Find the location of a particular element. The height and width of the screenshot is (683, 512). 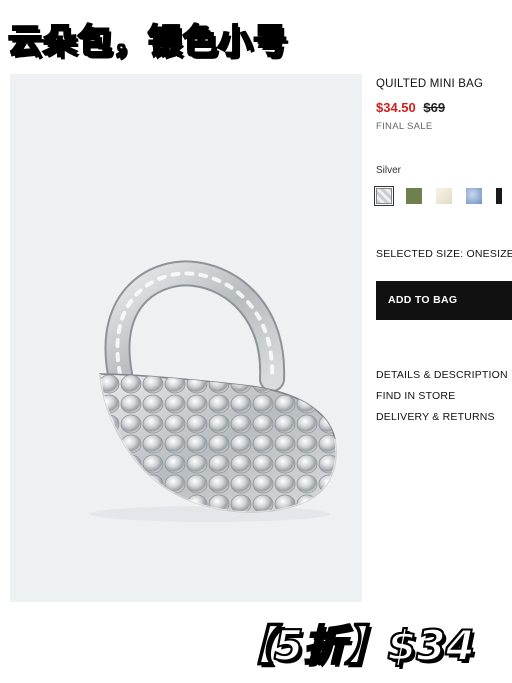

add-to-bag-button: ADD TO BAG is located at coordinates (444, 300).